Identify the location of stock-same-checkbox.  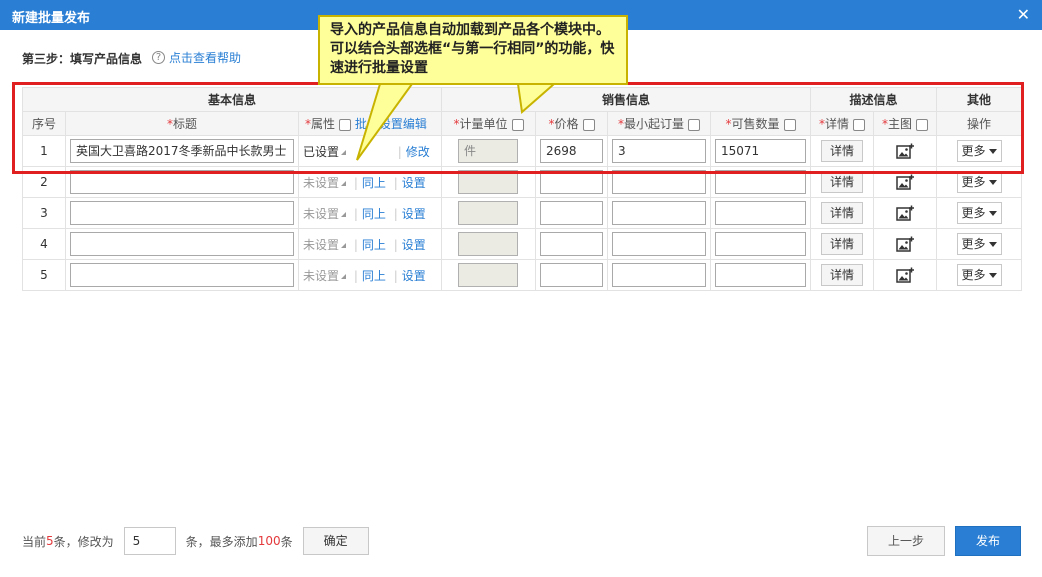
(789, 124).